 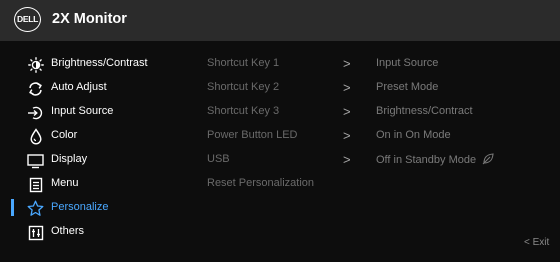 I want to click on exit-button: < Exit, so click(x=536, y=242).